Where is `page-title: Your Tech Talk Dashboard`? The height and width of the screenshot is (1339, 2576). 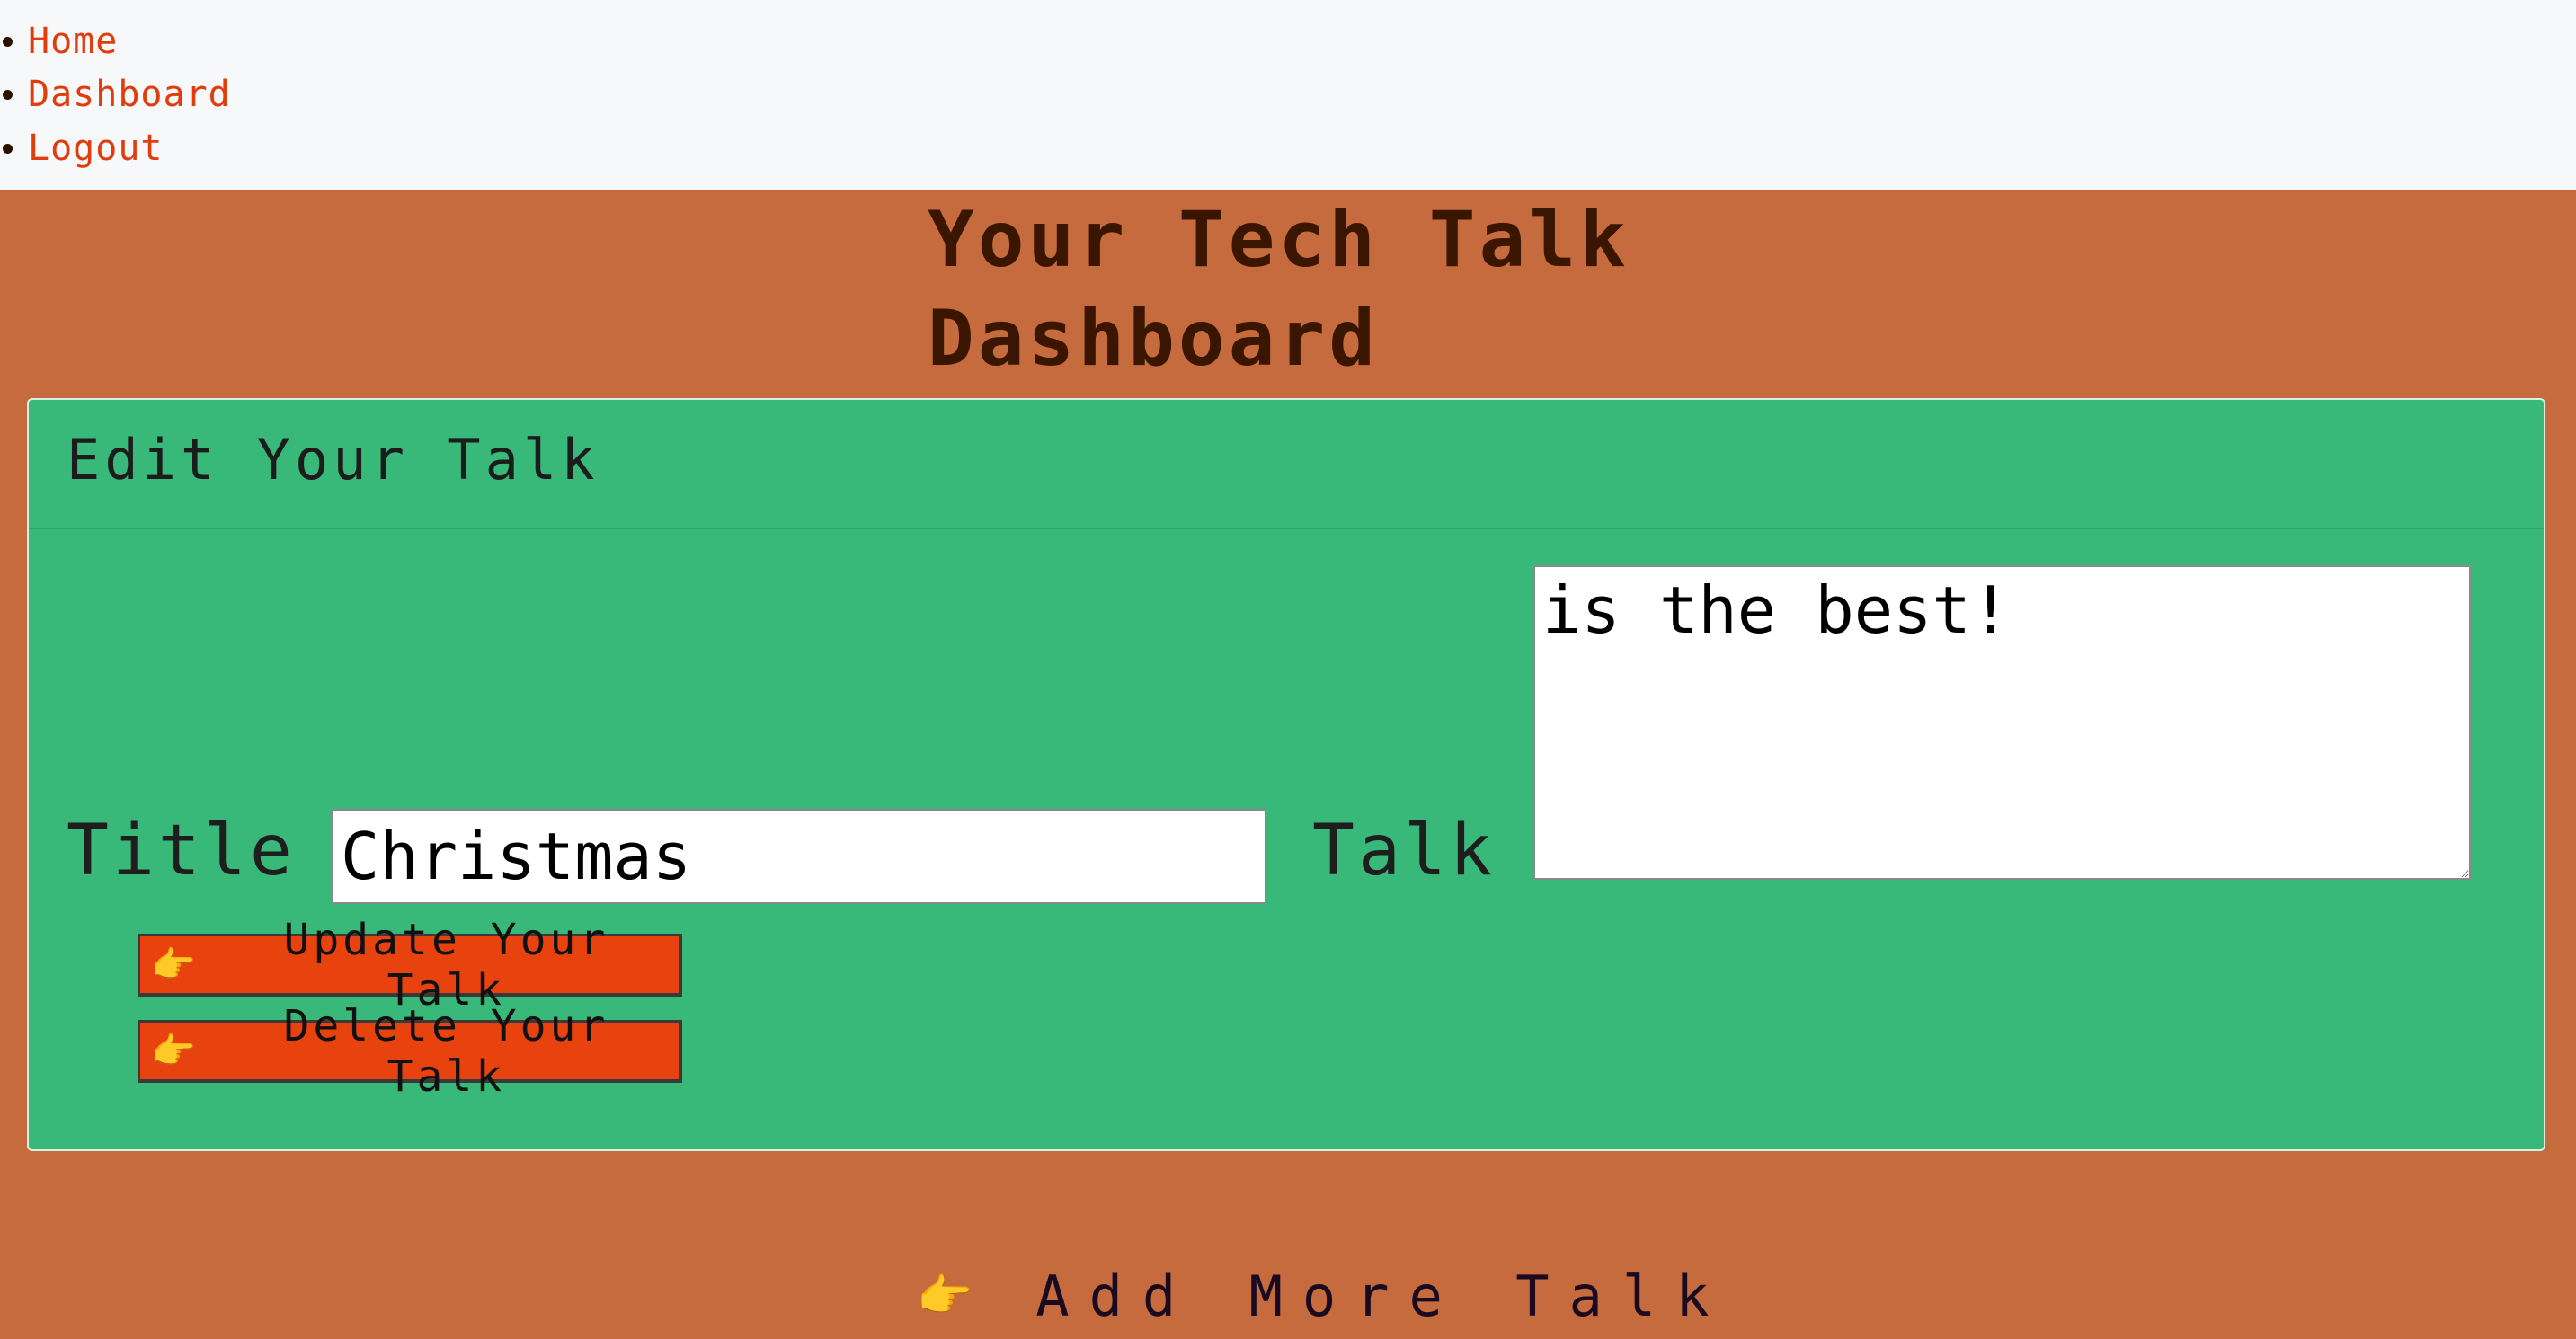
page-title: Your Tech Talk Dashboard is located at coordinates (1279, 290).